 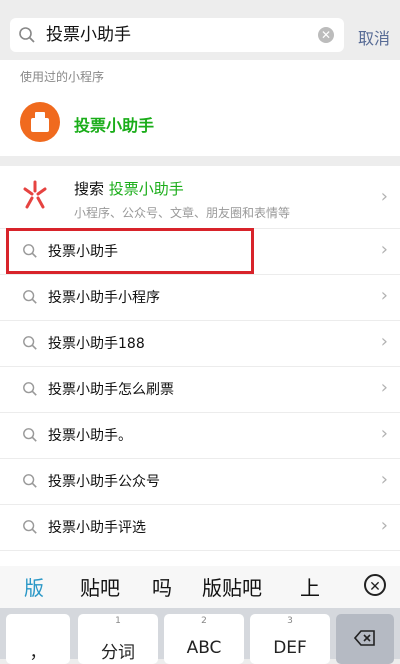 What do you see at coordinates (88, 35) in the screenshot?
I see `search-query-text: 投票小助手` at bounding box center [88, 35].